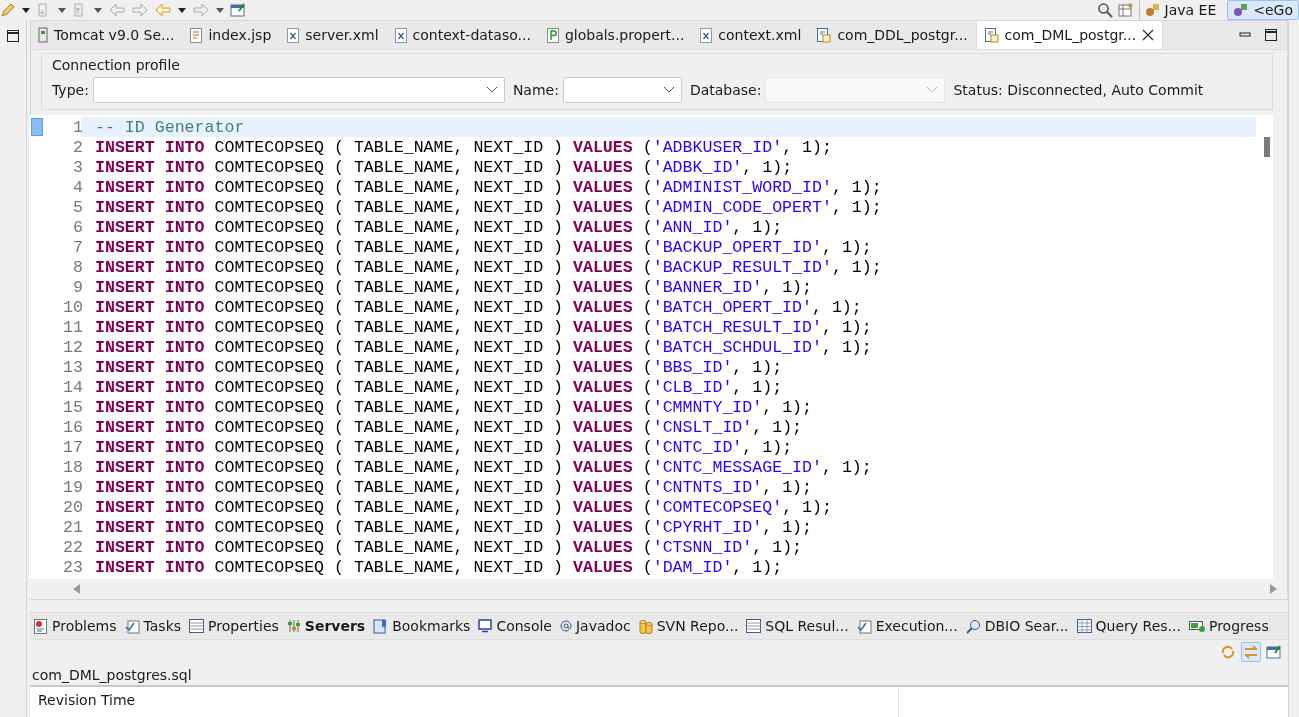  Describe the element at coordinates (77, 187) in the screenshot. I see `line-number: 4` at that location.